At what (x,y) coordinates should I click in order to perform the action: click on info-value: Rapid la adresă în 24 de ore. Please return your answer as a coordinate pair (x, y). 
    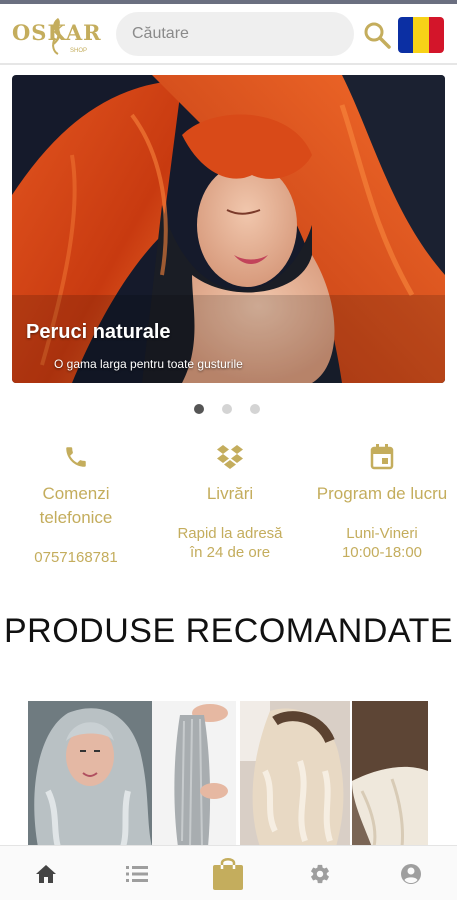
    Looking at the image, I should click on (230, 543).